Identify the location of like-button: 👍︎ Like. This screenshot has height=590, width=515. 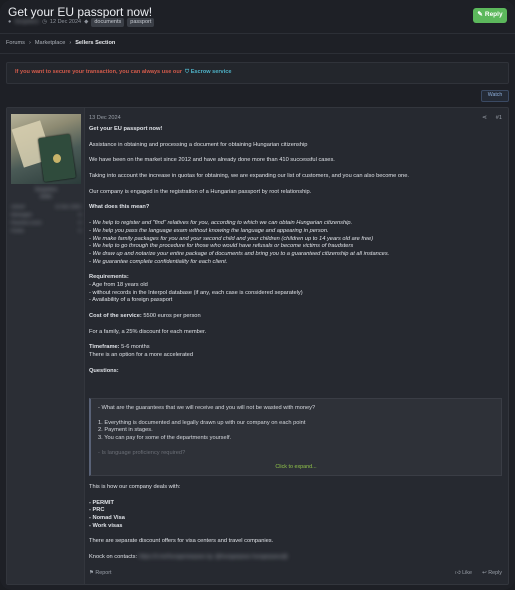
(463, 573).